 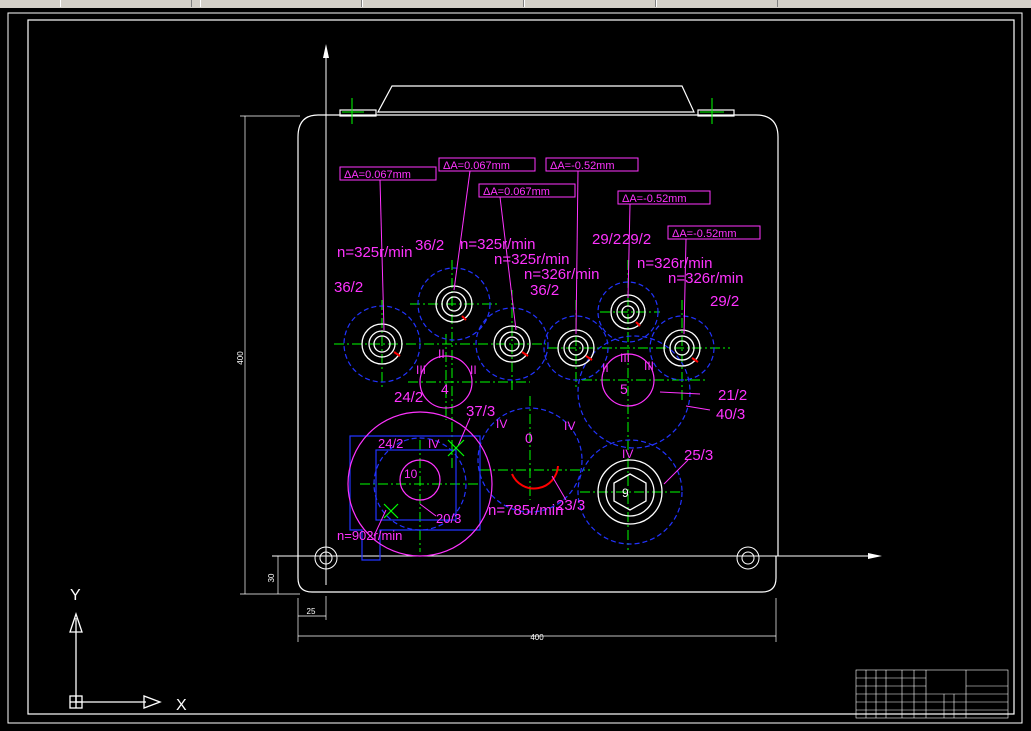 I want to click on shaft-circles, so click(x=501, y=455).